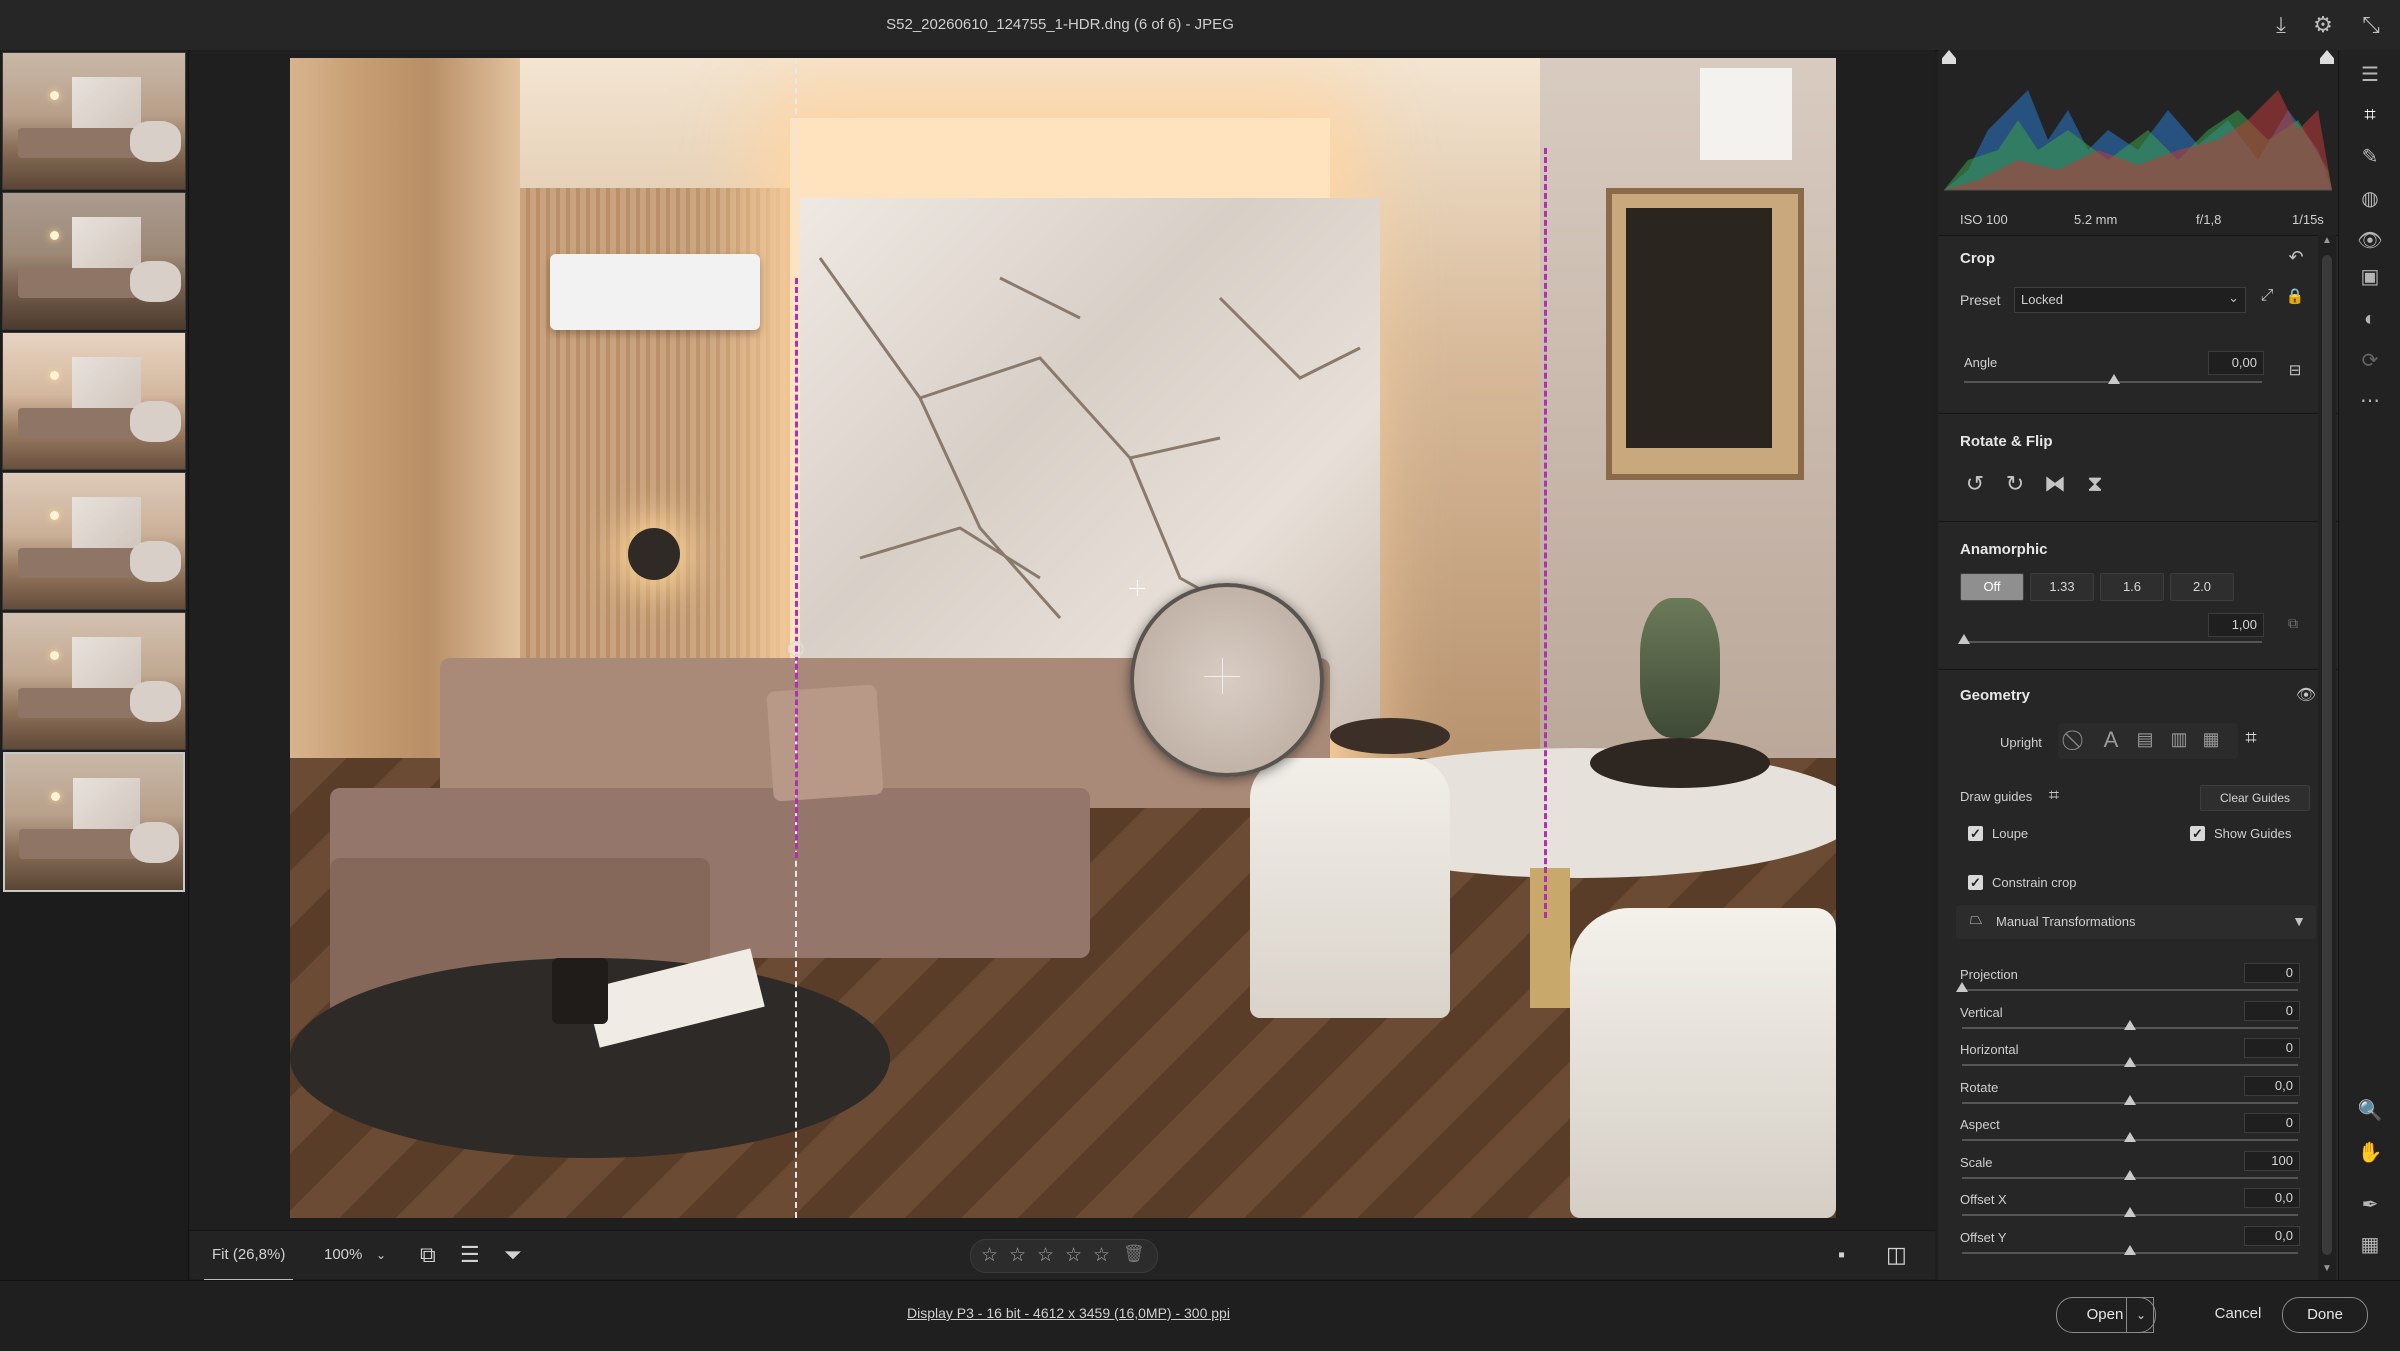 The image size is (2400, 1351). What do you see at coordinates (513, 1255) in the screenshot?
I see `filter-icon: ⏷` at bounding box center [513, 1255].